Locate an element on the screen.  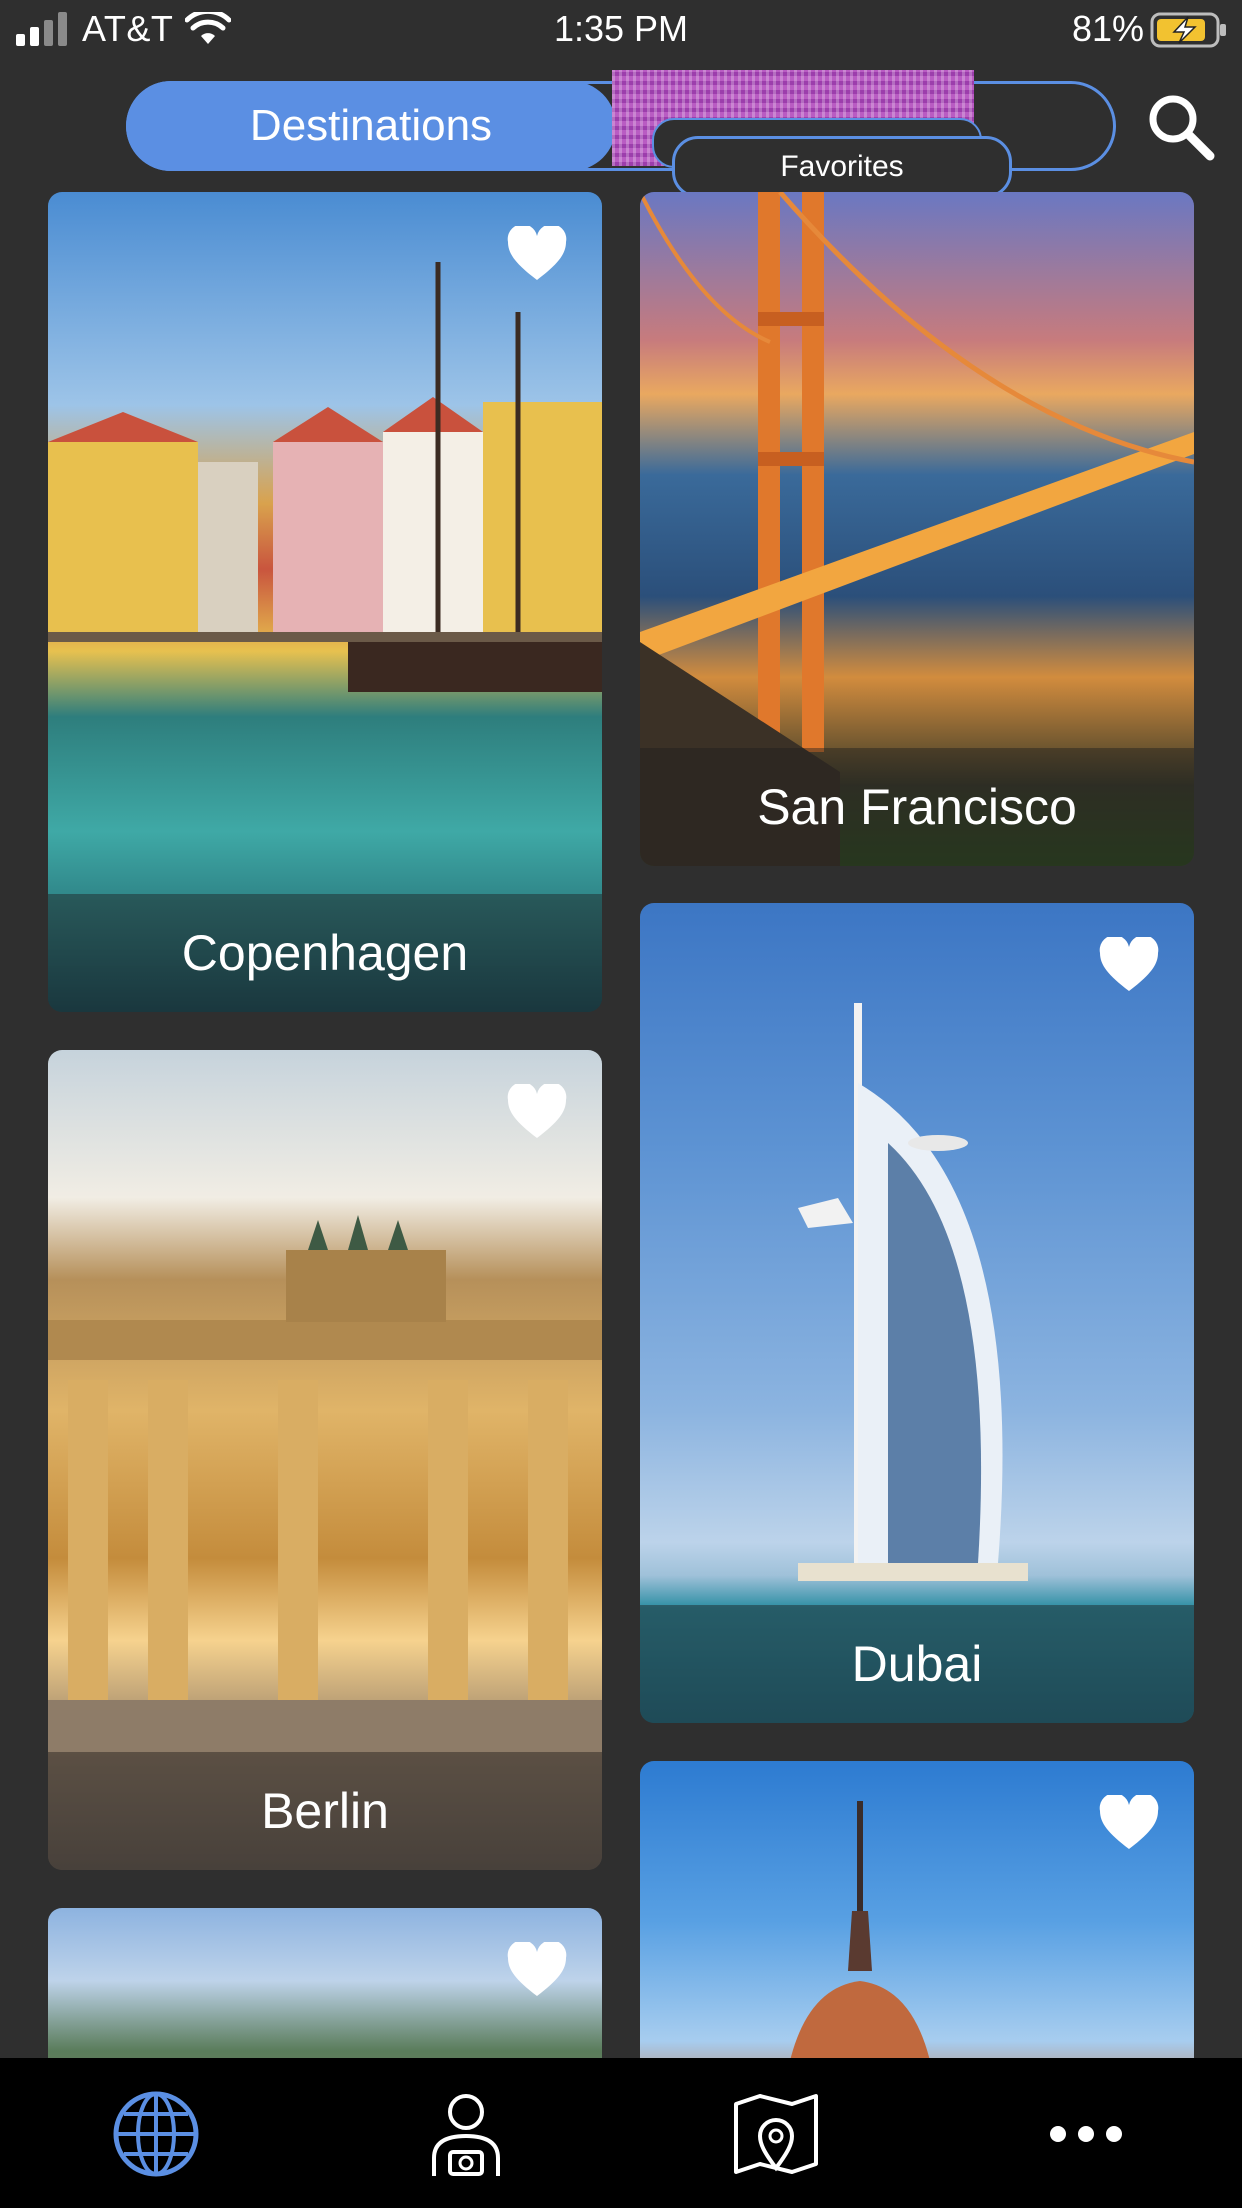
clock: 1:35 PM is located at coordinates (621, 28).